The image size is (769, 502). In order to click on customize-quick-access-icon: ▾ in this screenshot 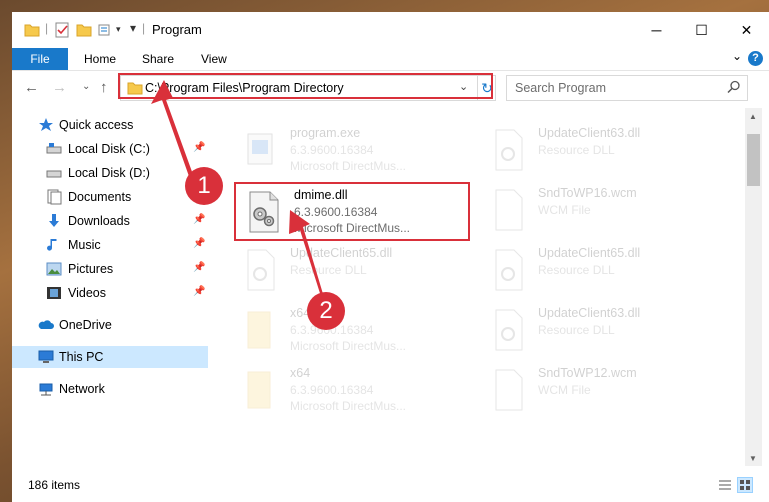, I will do `click(118, 32)`.